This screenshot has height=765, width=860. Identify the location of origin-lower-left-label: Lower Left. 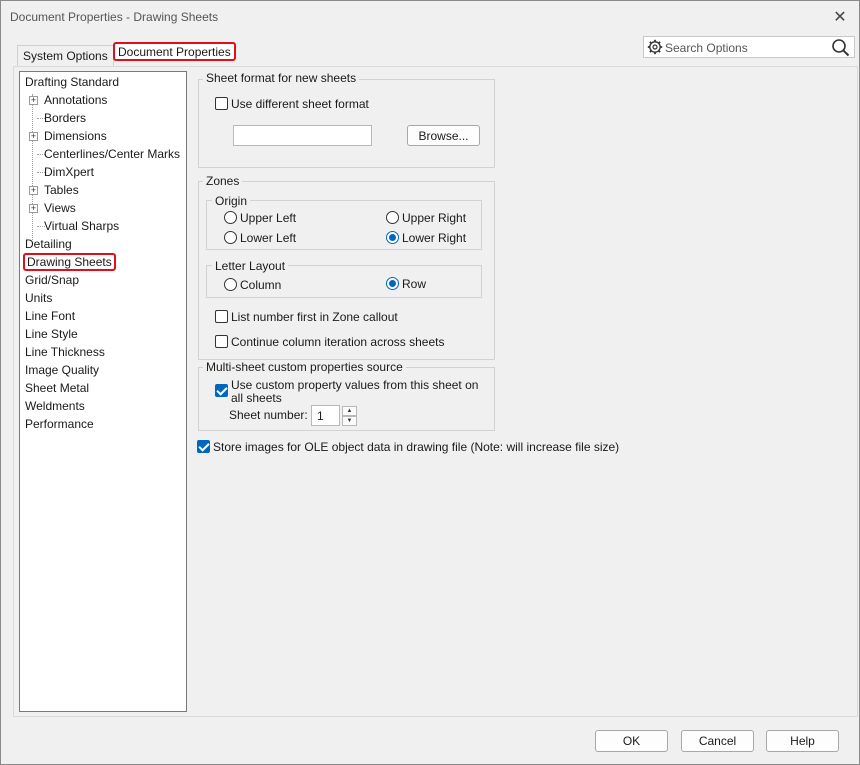
(268, 238).